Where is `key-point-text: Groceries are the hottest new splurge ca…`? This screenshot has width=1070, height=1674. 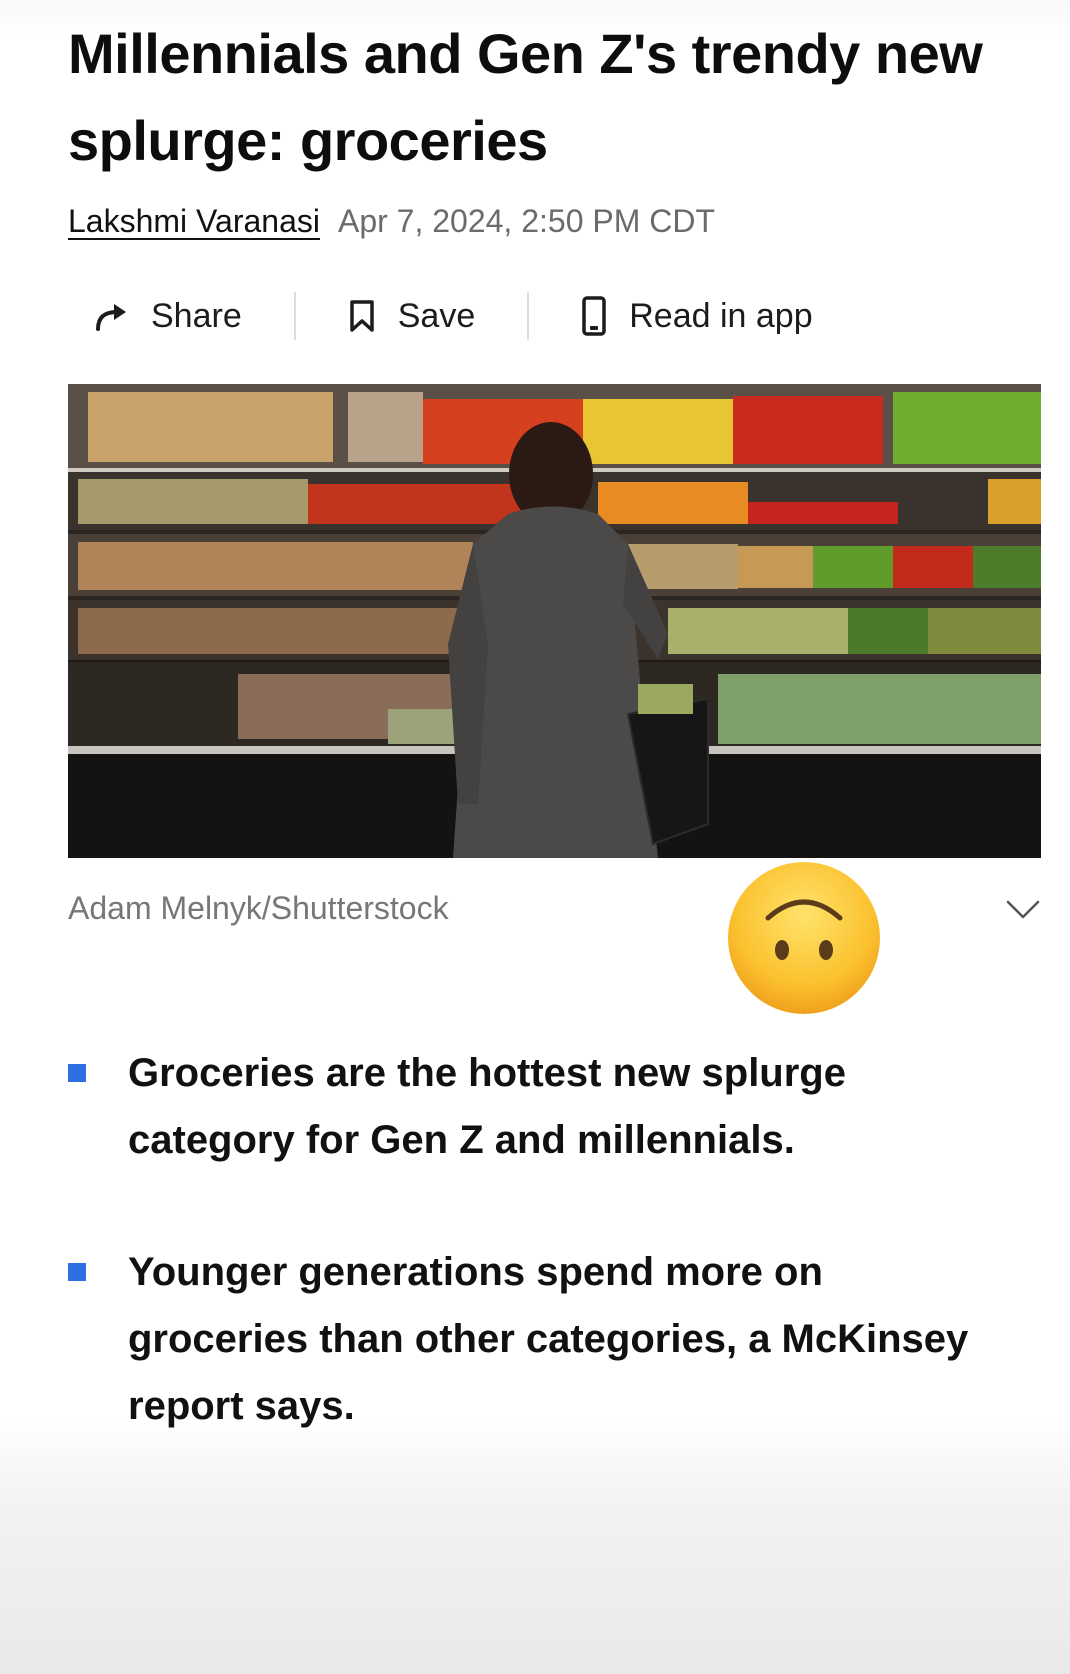 key-point-text: Groceries are the hottest new splurge ca… is located at coordinates (487, 1106).